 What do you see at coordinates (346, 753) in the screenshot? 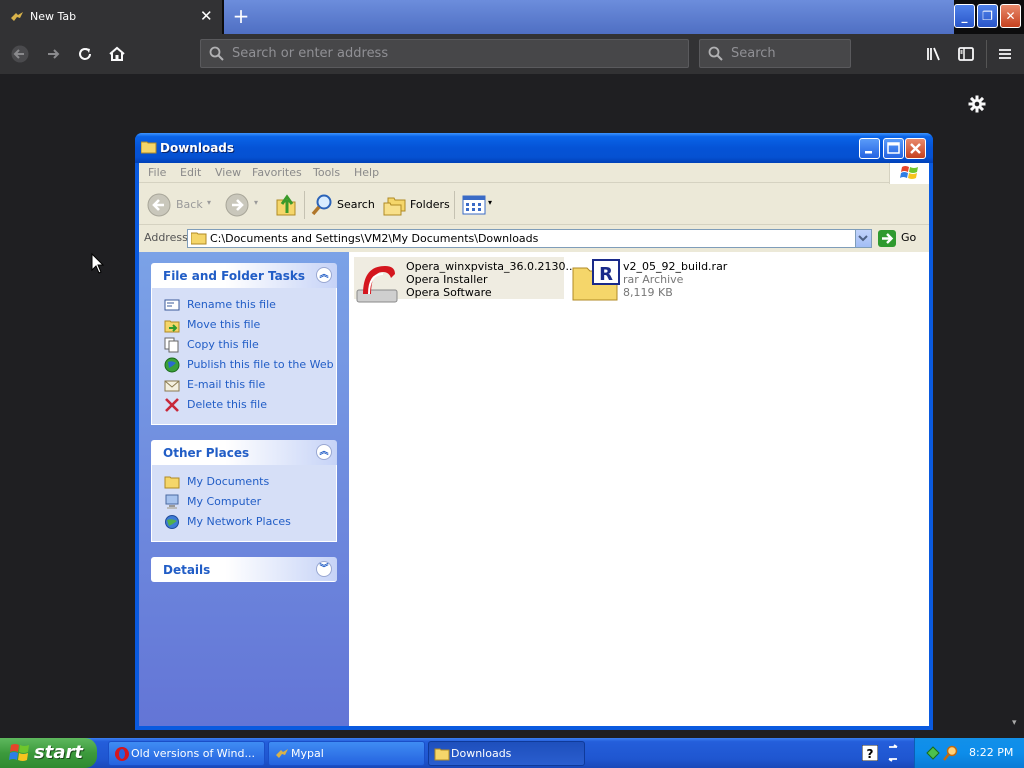
I see `taskbar-button-mypal: Mypal` at bounding box center [346, 753].